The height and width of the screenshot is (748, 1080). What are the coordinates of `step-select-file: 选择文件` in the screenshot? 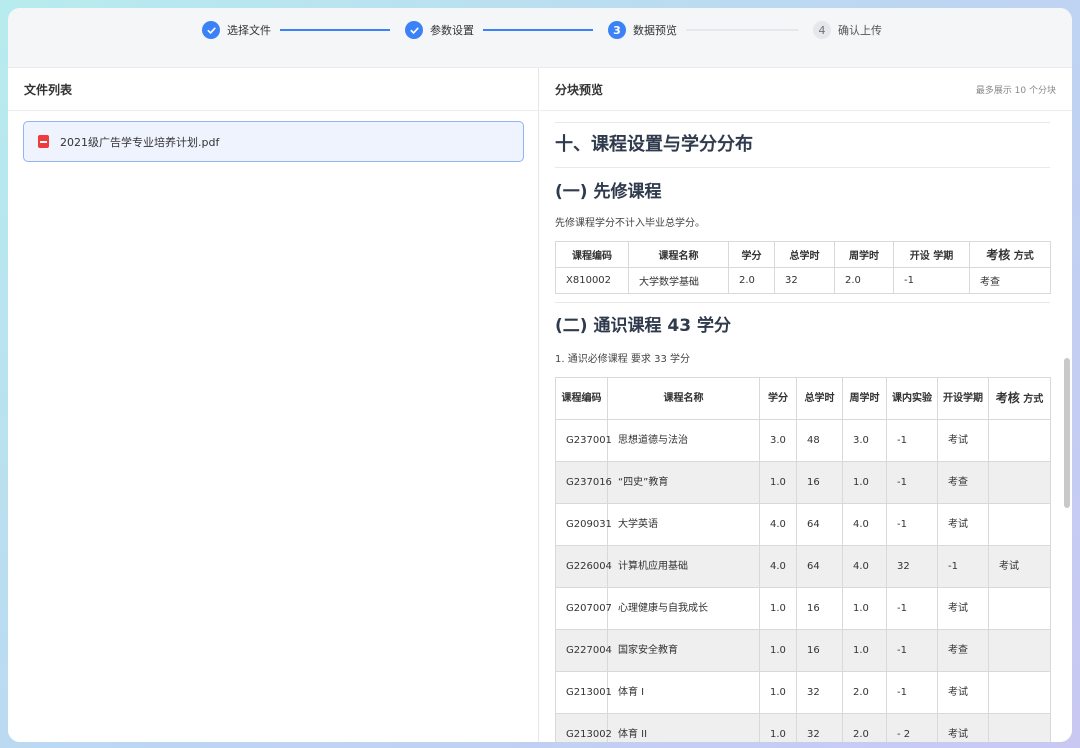 It's located at (236, 30).